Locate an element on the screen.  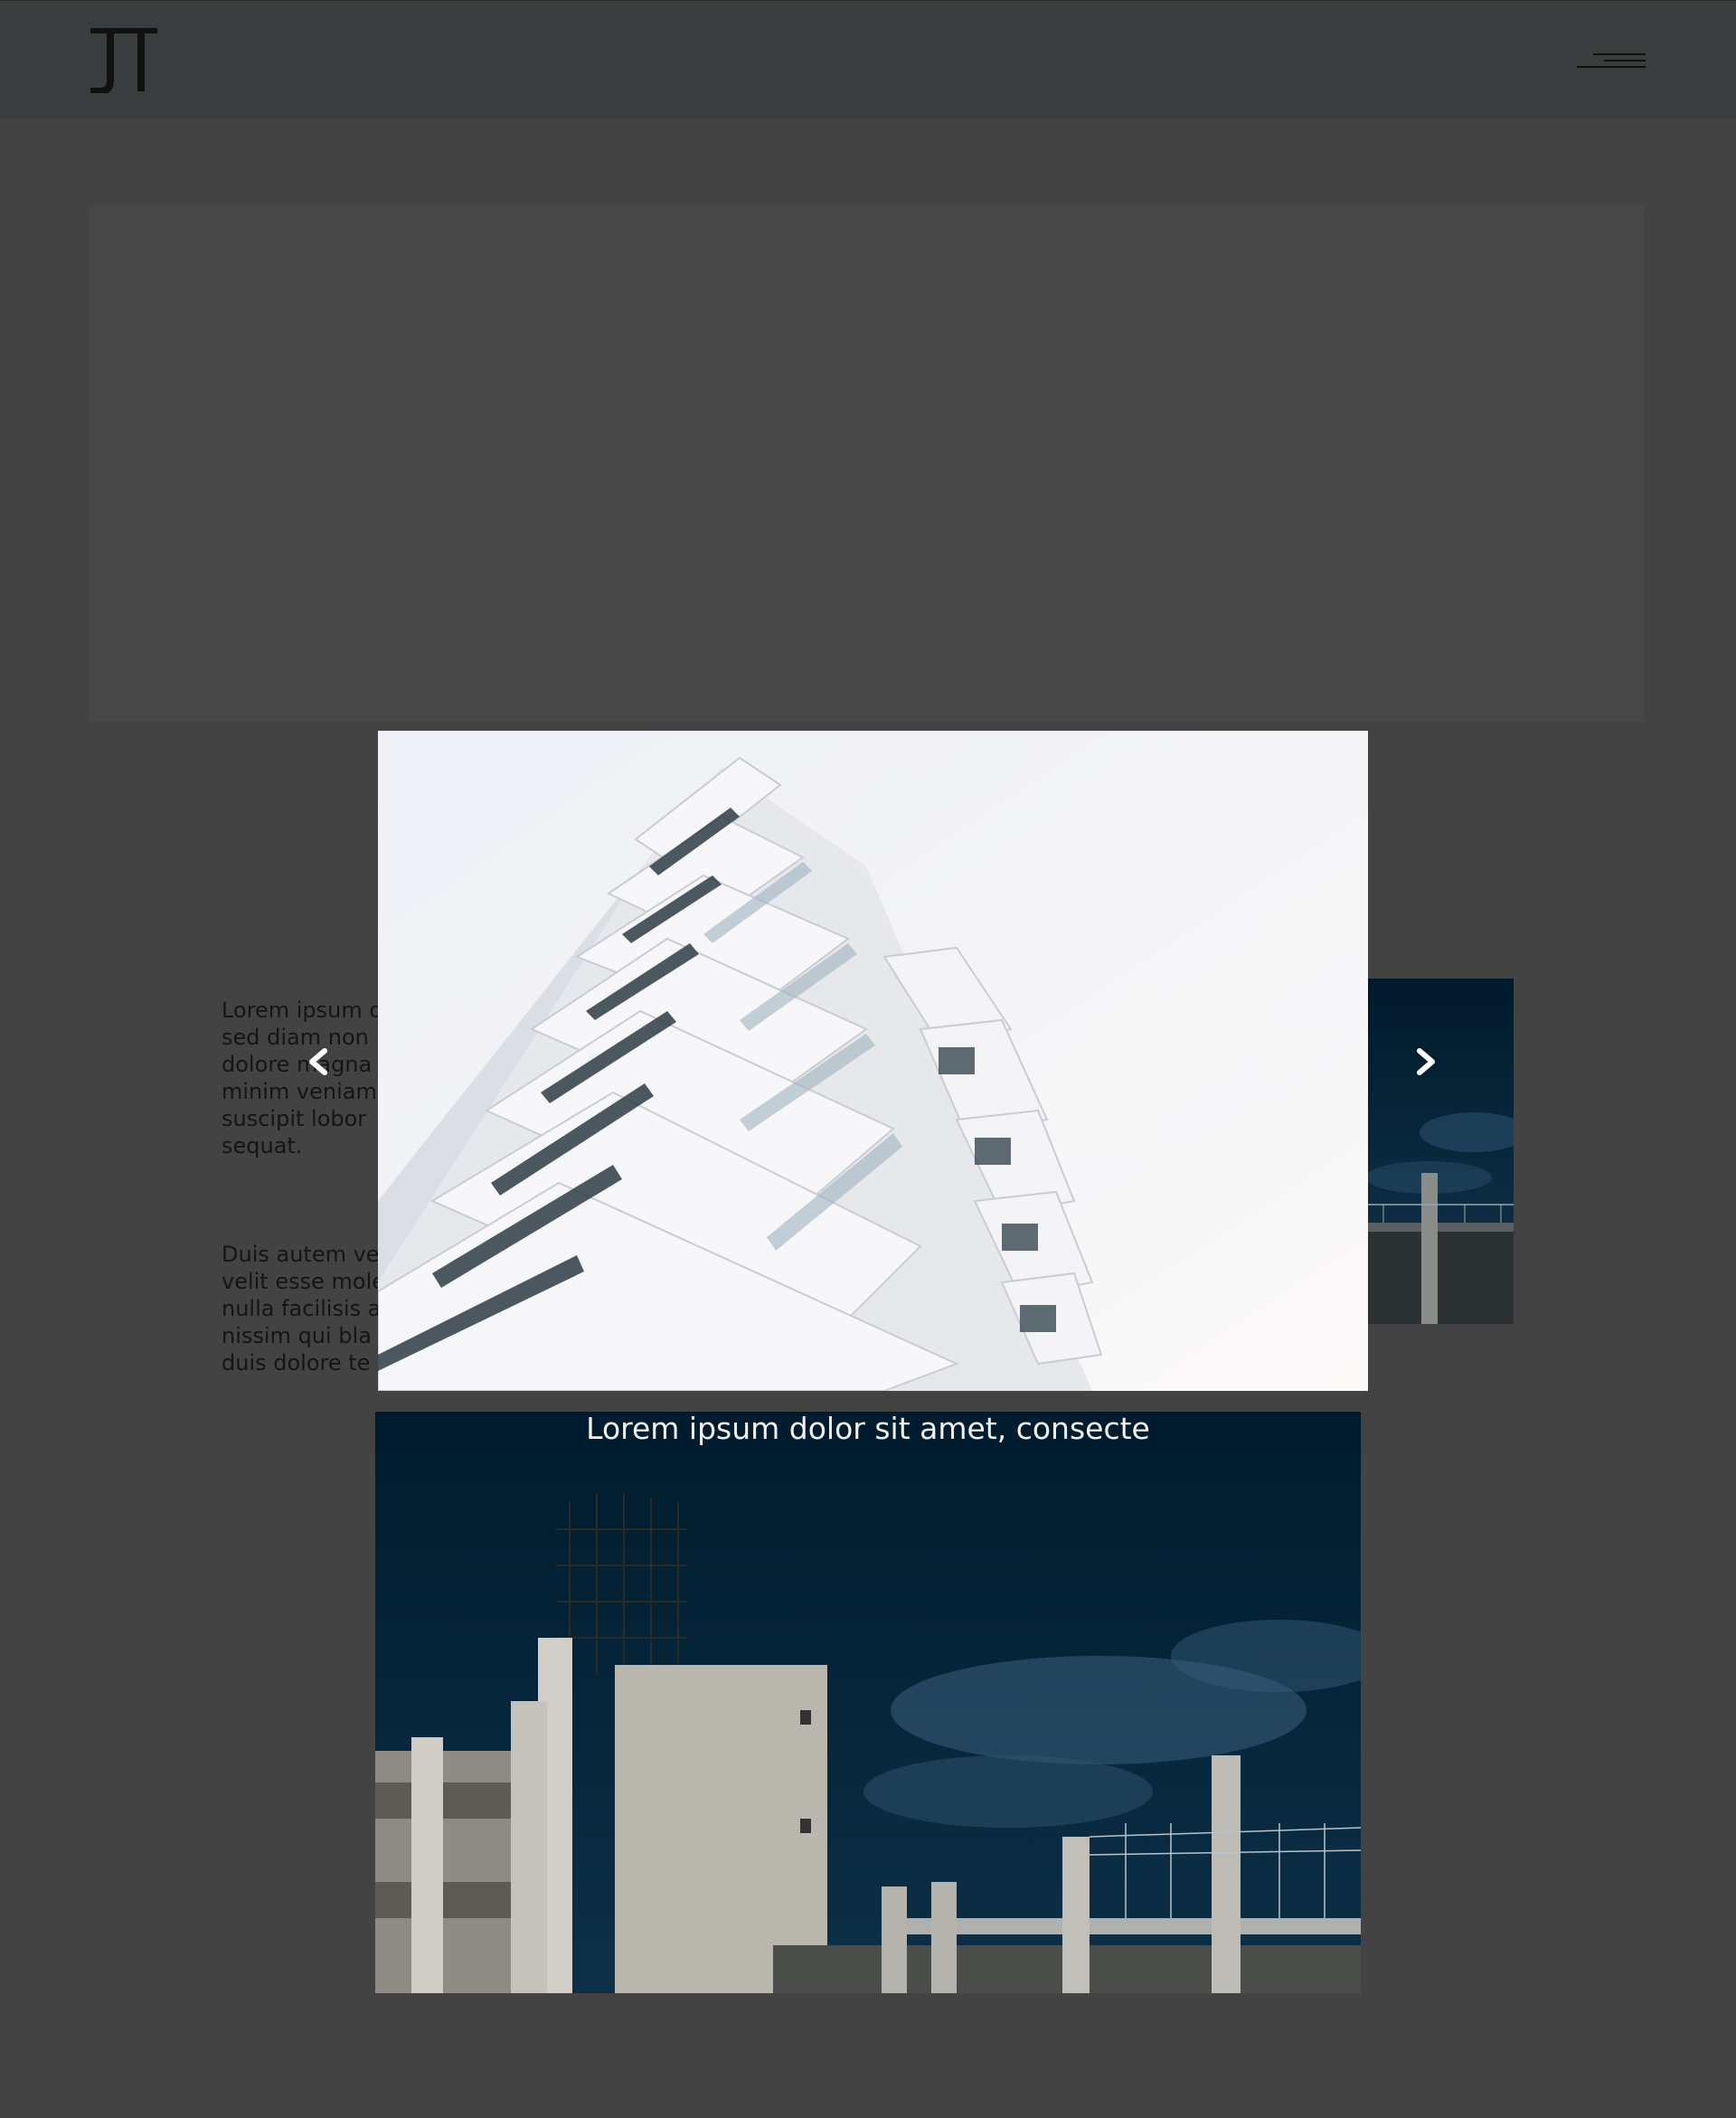
menu-button is located at coordinates (1611, 60).